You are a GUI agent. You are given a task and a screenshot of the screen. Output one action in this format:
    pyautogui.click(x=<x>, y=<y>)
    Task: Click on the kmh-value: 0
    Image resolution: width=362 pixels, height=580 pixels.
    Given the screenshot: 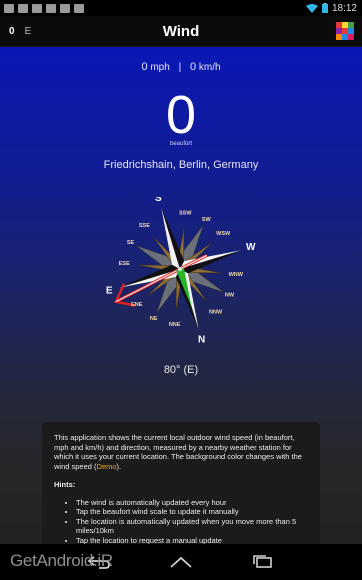 What is the action you would take?
    pyautogui.click(x=193, y=67)
    